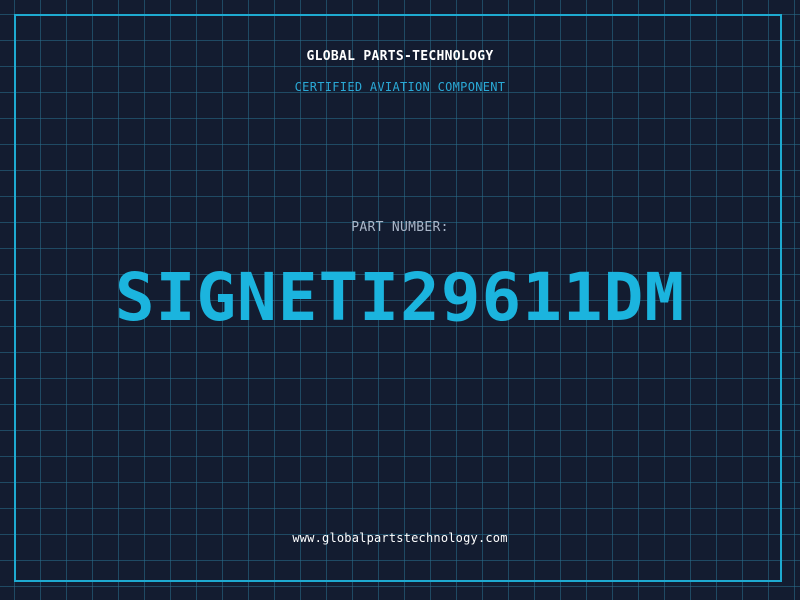 The image size is (800, 600). Describe the element at coordinates (400, 227) in the screenshot. I see `part-number-label: PART NUMBER:` at that location.